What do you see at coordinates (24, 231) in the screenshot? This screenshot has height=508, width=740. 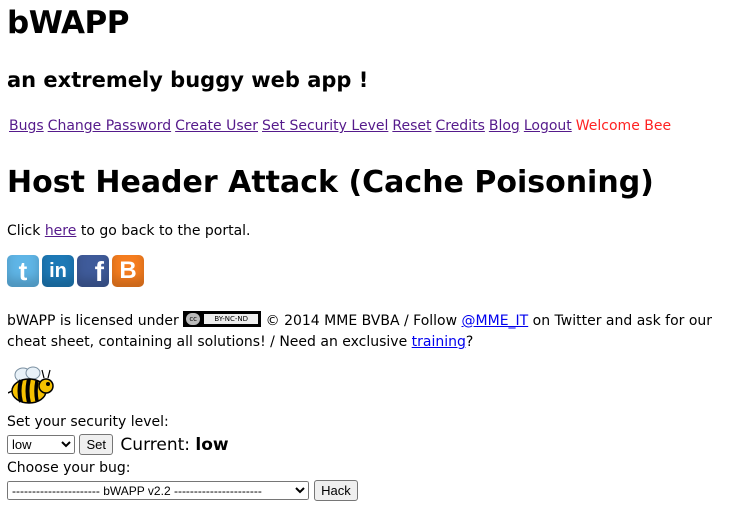 I see `back-prefix: Click` at bounding box center [24, 231].